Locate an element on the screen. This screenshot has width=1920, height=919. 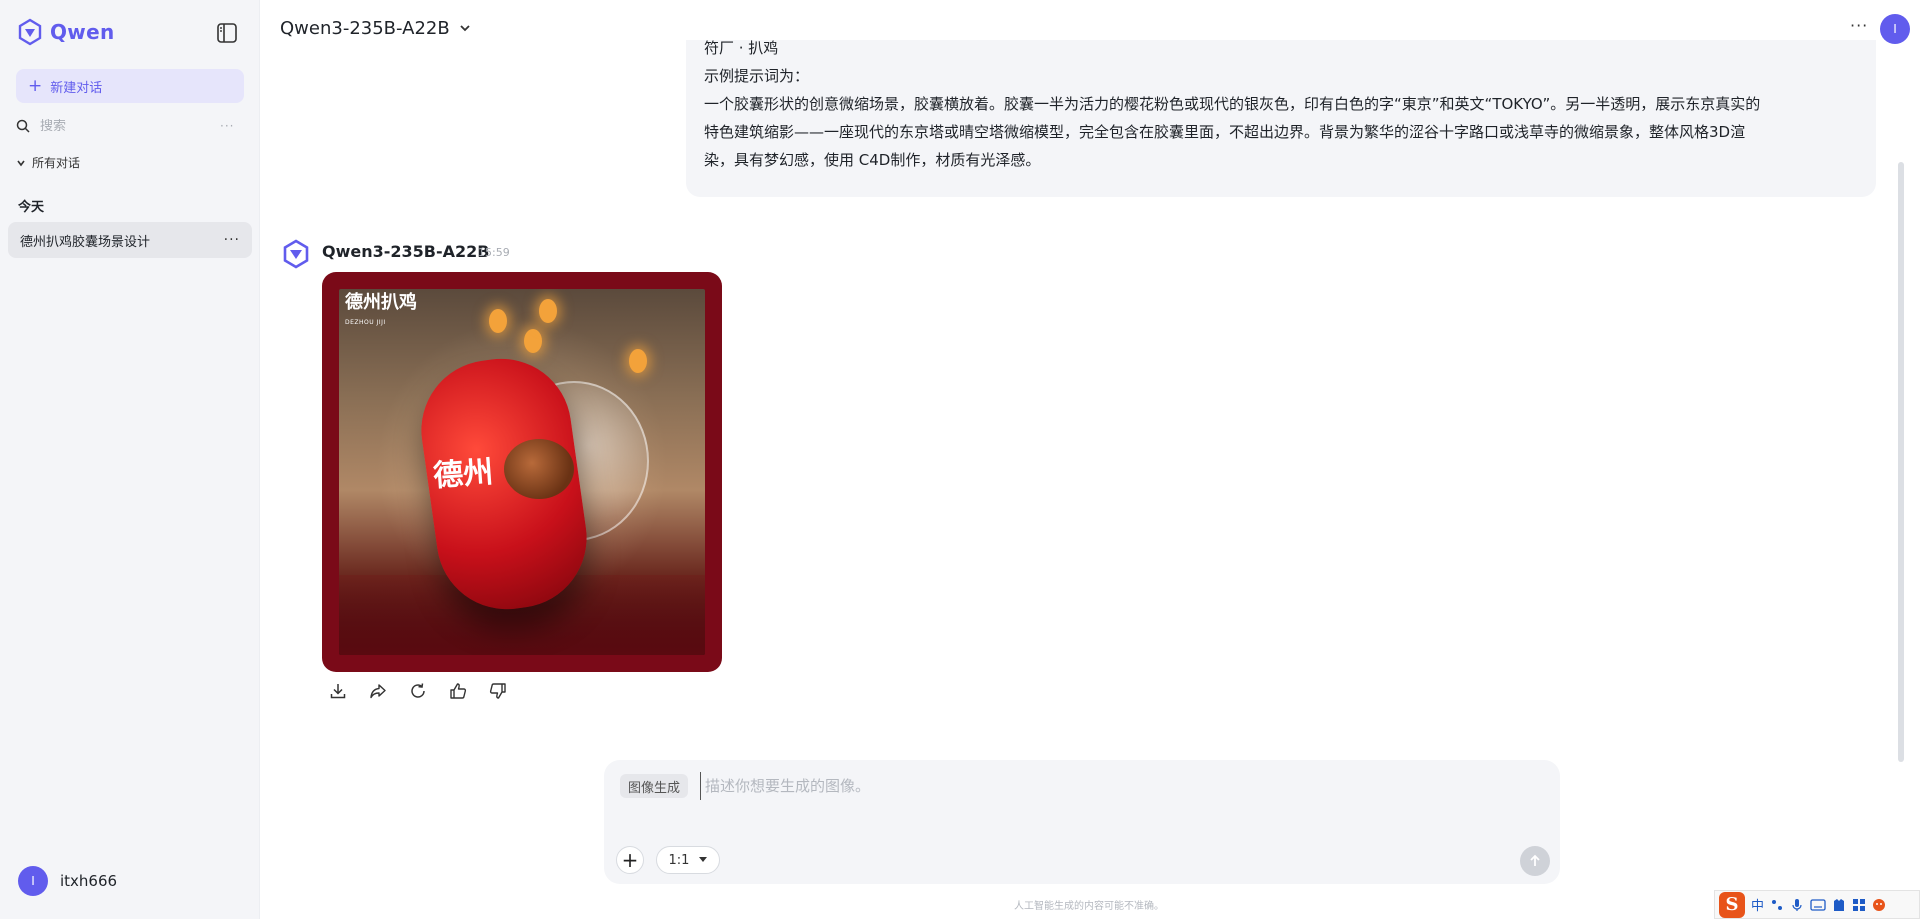
message-line: 染，具有梦幻感，使用 C4D制作，材质有光泽感。 is located at coordinates (872, 160).